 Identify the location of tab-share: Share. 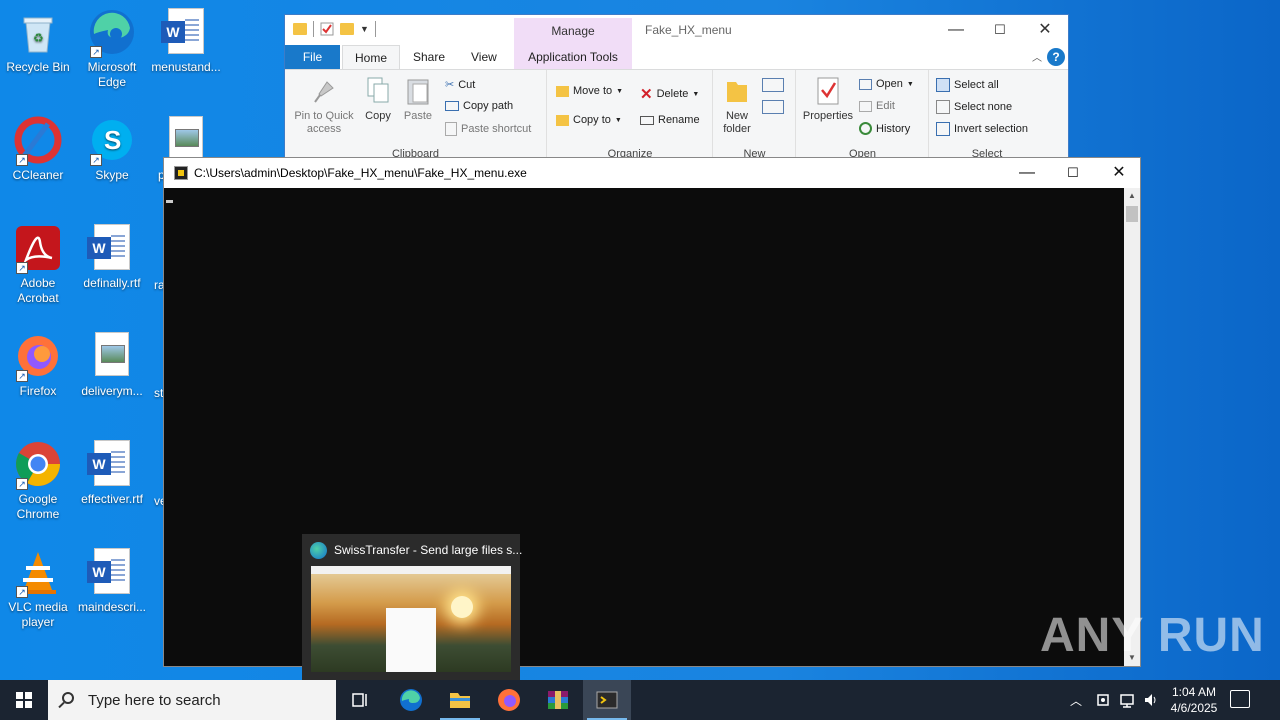
(429, 57).